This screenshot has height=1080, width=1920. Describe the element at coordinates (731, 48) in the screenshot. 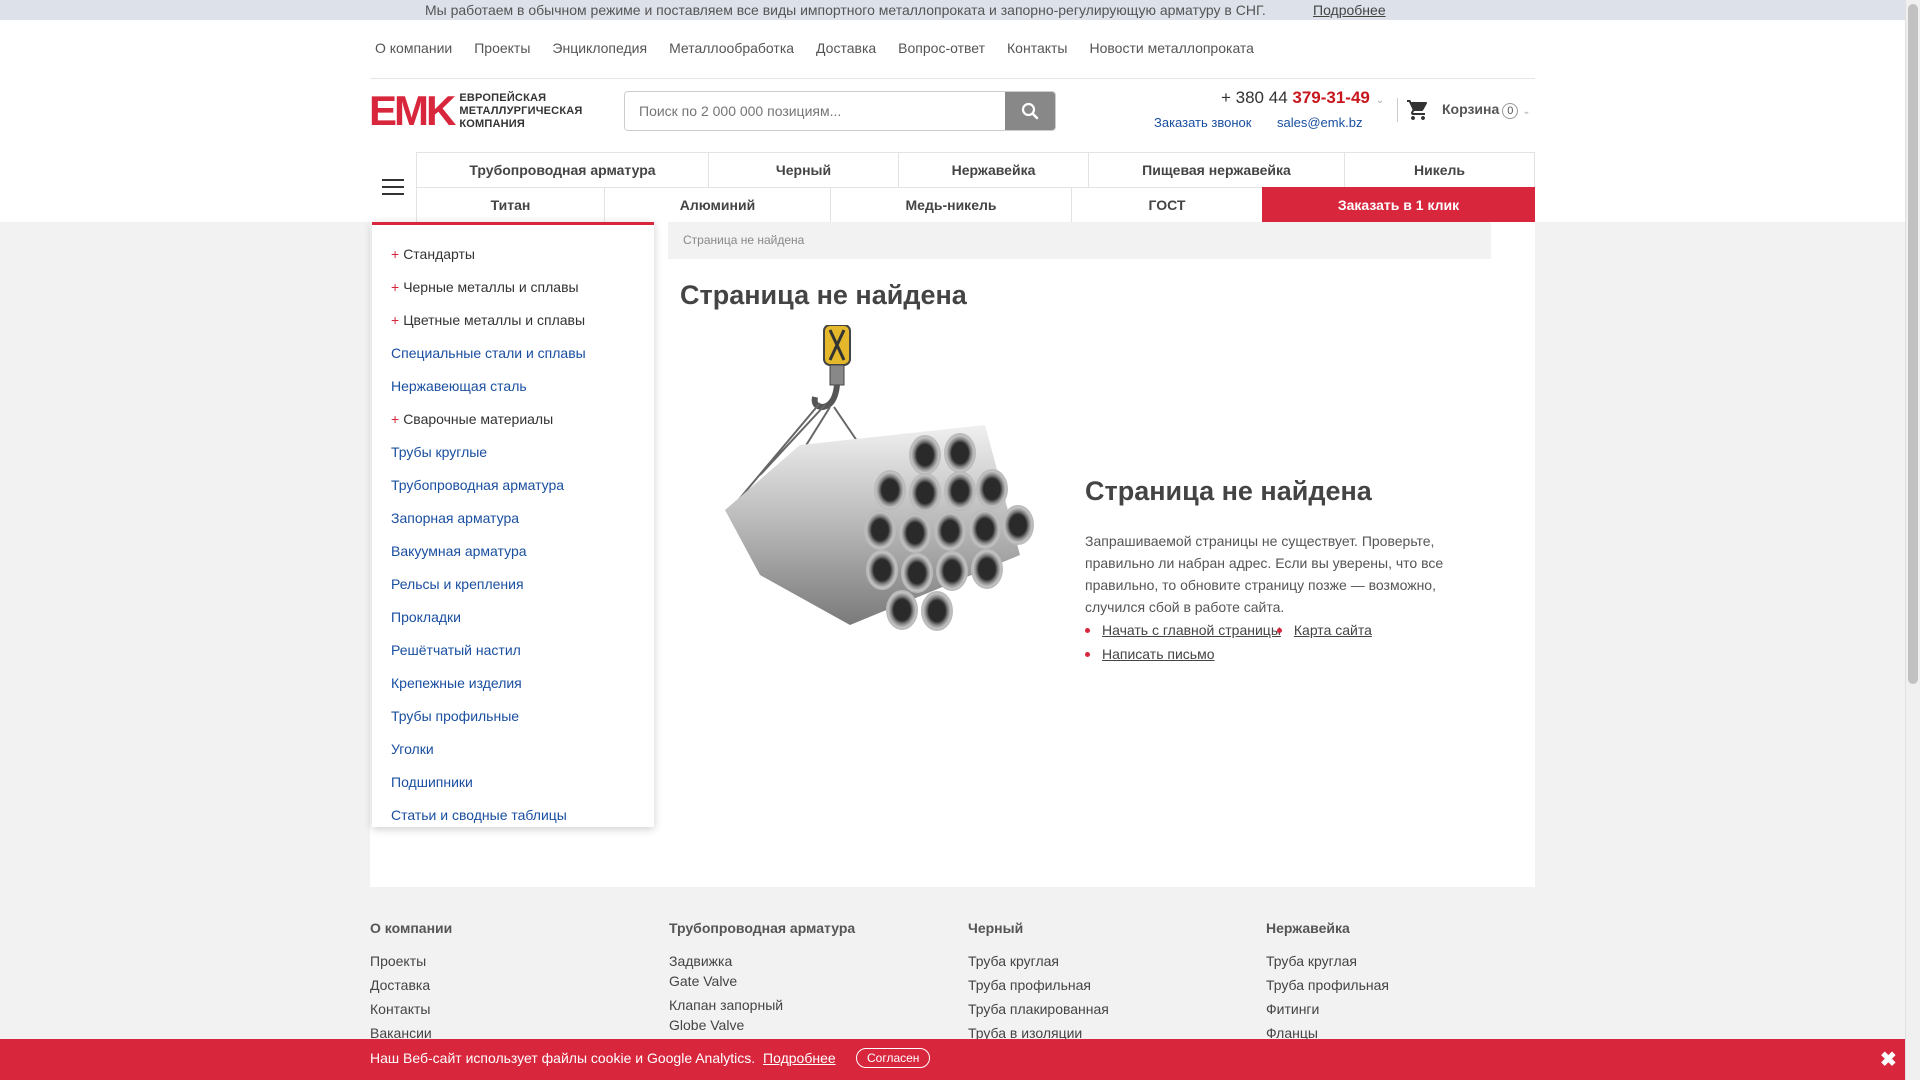

I see `nav-metalworking: Металлообработка` at that location.